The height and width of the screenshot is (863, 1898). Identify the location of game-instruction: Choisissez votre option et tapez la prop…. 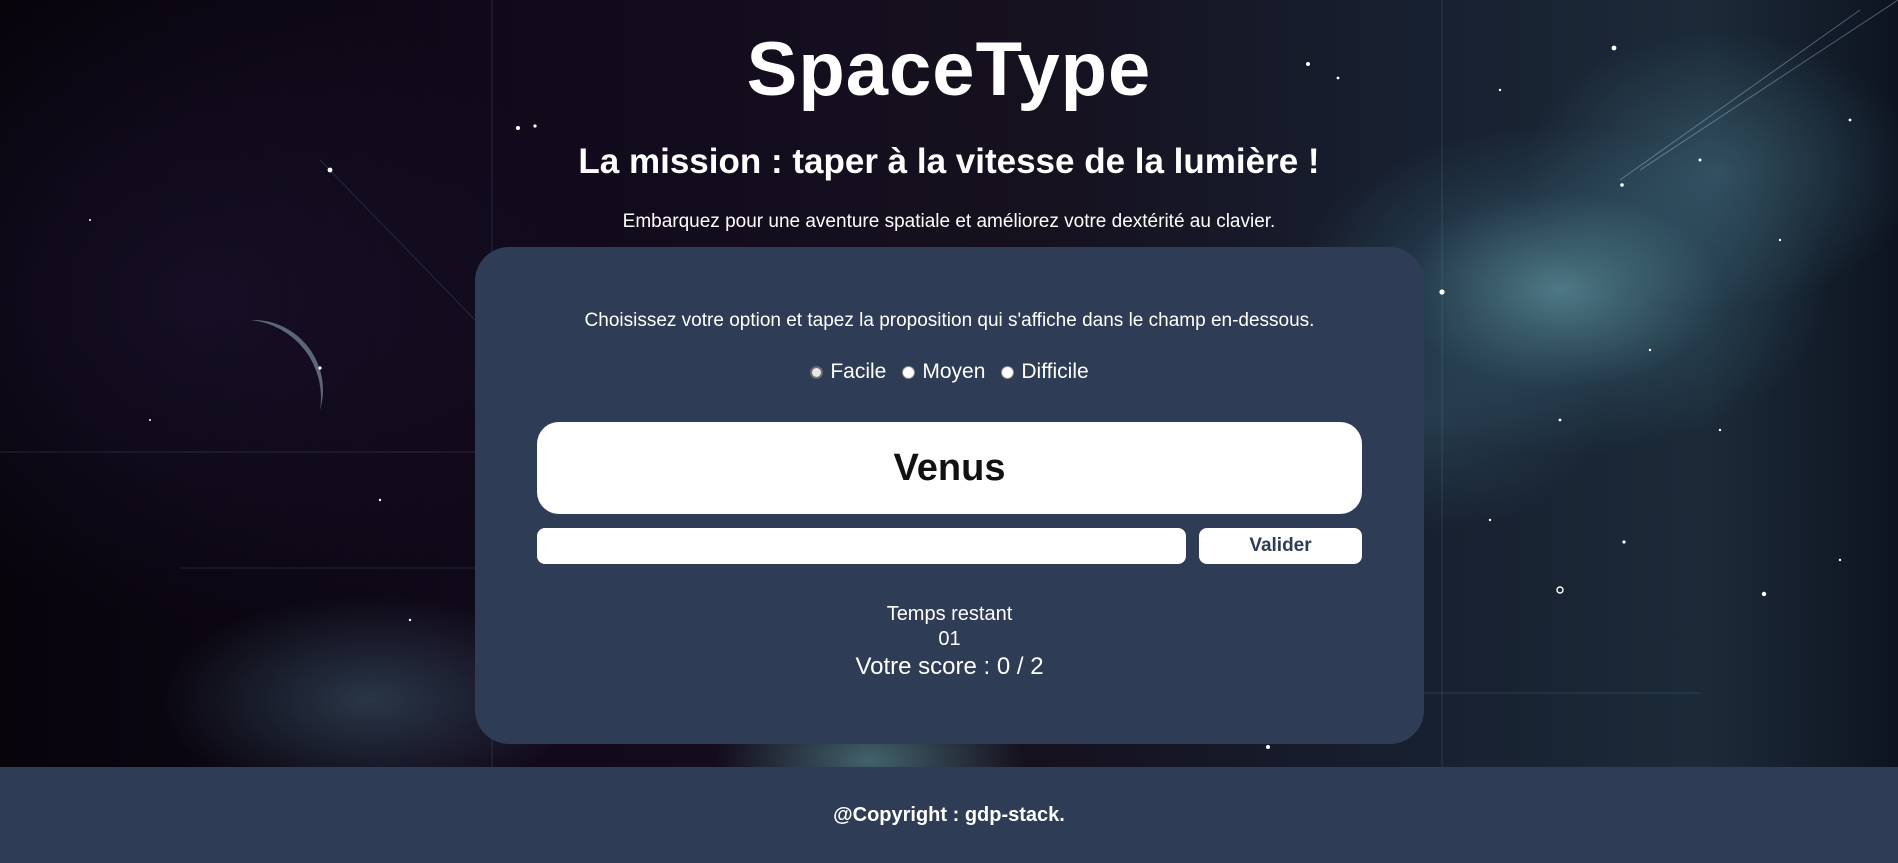
(949, 320).